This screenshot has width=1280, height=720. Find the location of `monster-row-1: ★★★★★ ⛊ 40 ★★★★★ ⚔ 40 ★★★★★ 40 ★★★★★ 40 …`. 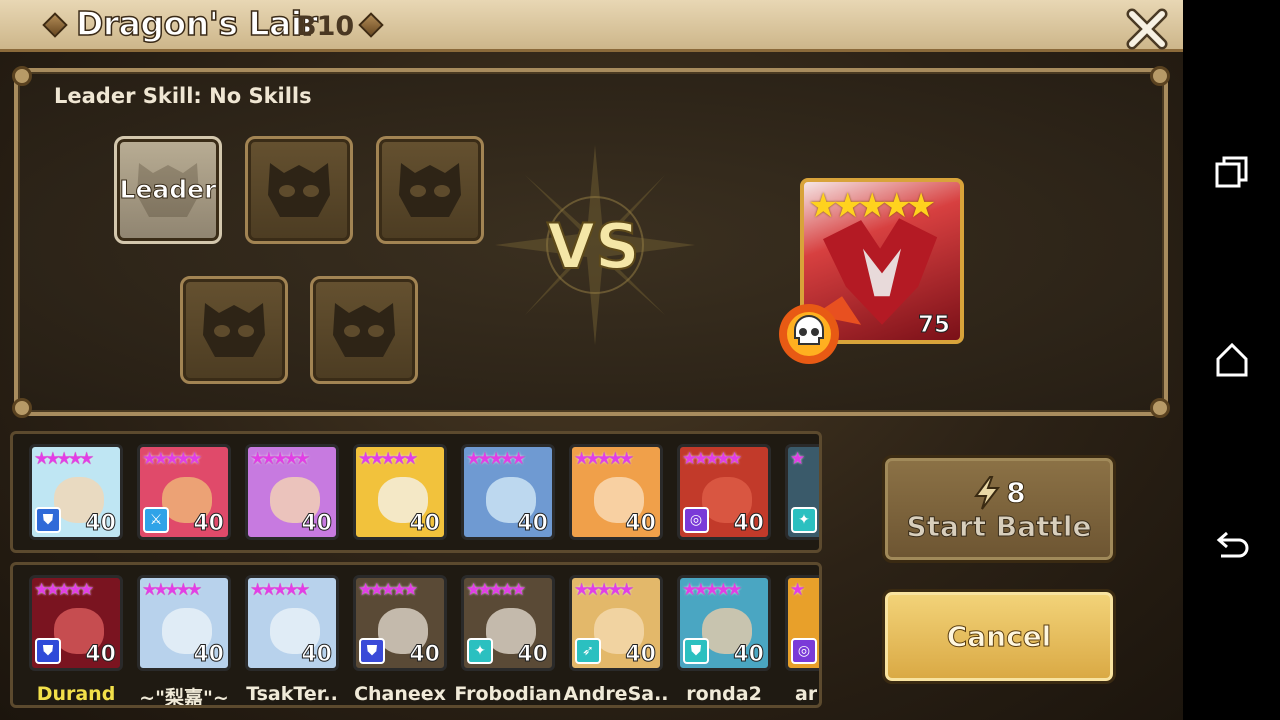

monster-row-1: ★★★★★ ⛊ 40 ★★★★★ ⚔ 40 ★★★★★ 40 ★★★★★ 40 … is located at coordinates (416, 492).